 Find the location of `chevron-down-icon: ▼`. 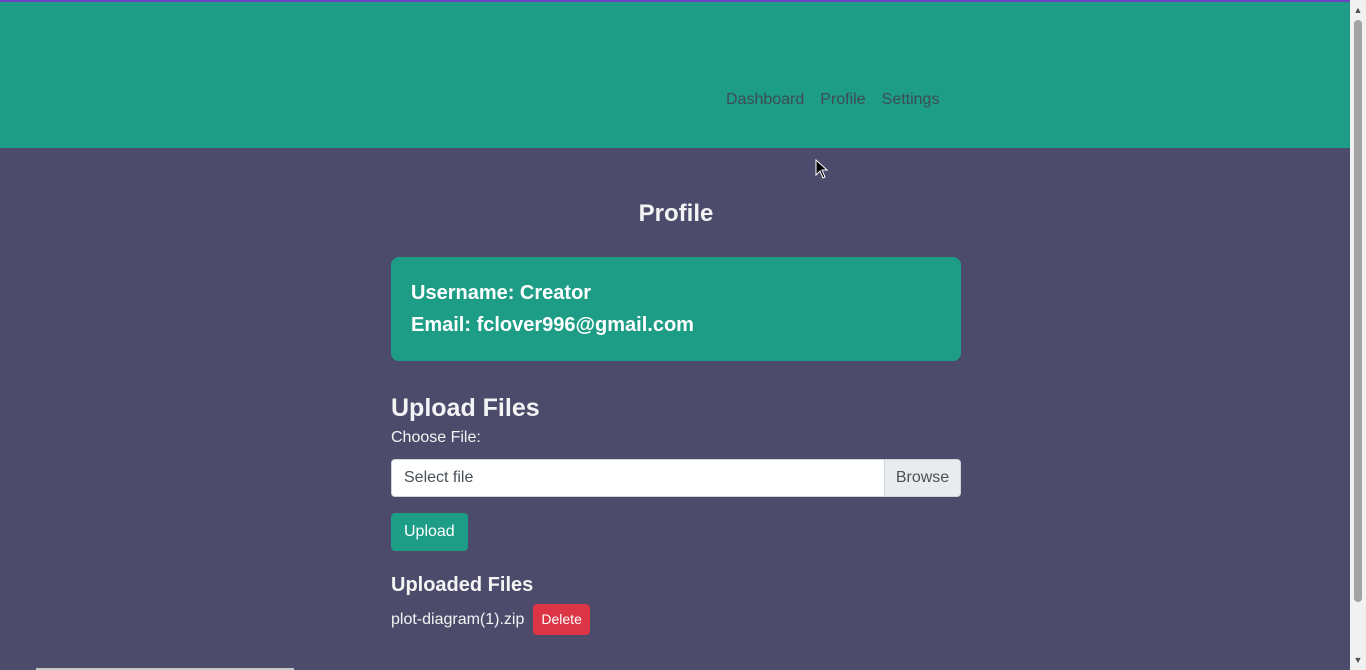

chevron-down-icon: ▼ is located at coordinates (1358, 660).